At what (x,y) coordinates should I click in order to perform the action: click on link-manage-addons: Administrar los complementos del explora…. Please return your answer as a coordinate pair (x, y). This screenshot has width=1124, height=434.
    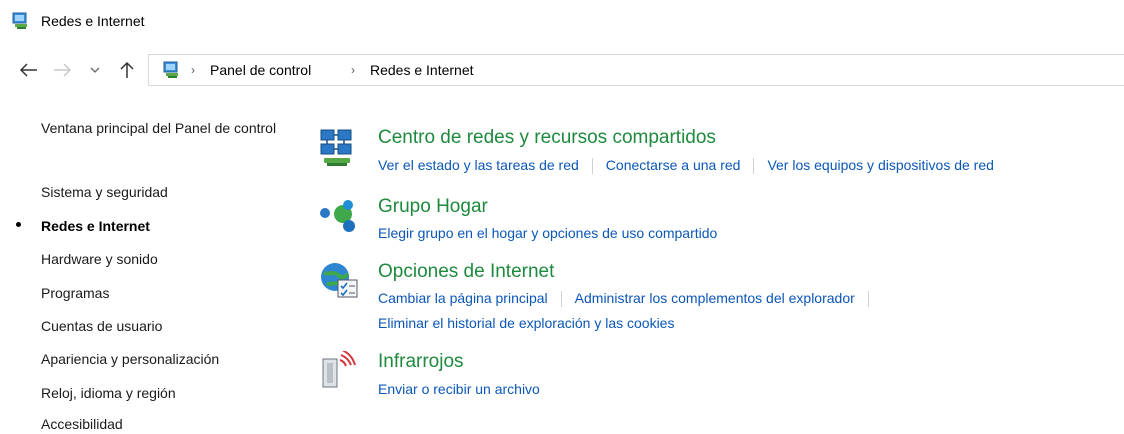
    Looking at the image, I should click on (715, 298).